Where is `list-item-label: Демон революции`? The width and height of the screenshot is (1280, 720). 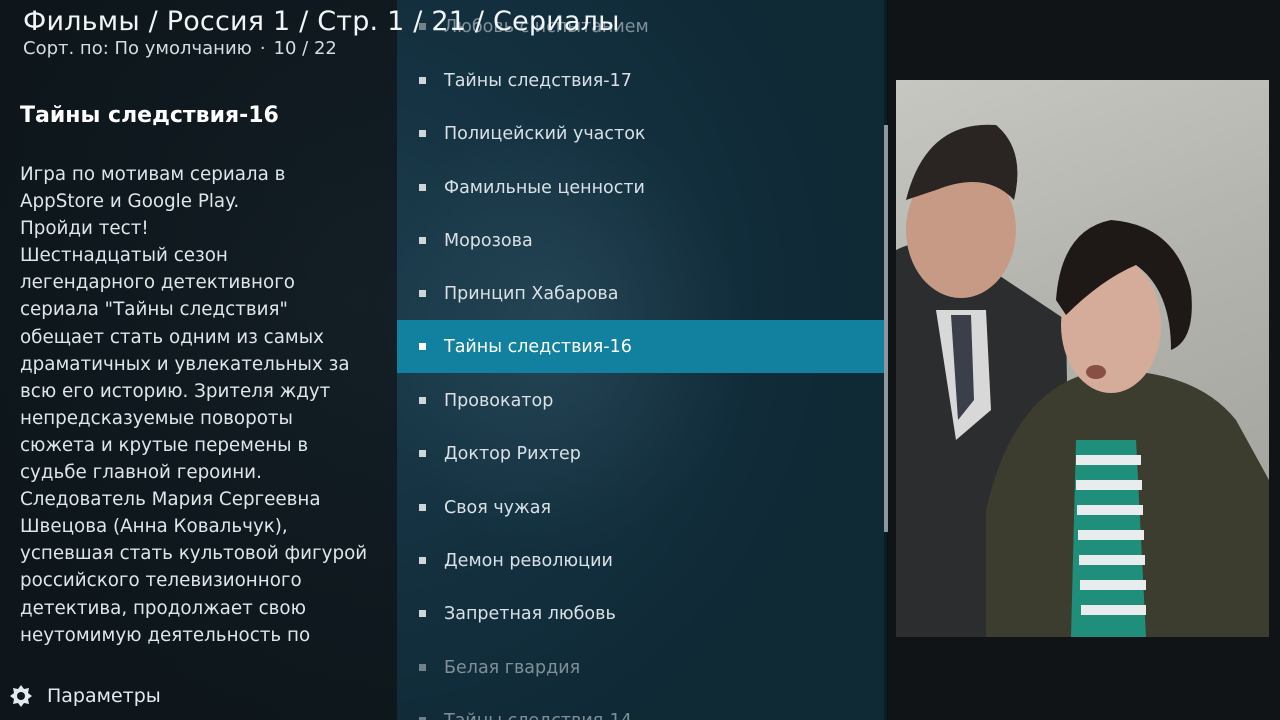 list-item-label: Демон революции is located at coordinates (528, 560).